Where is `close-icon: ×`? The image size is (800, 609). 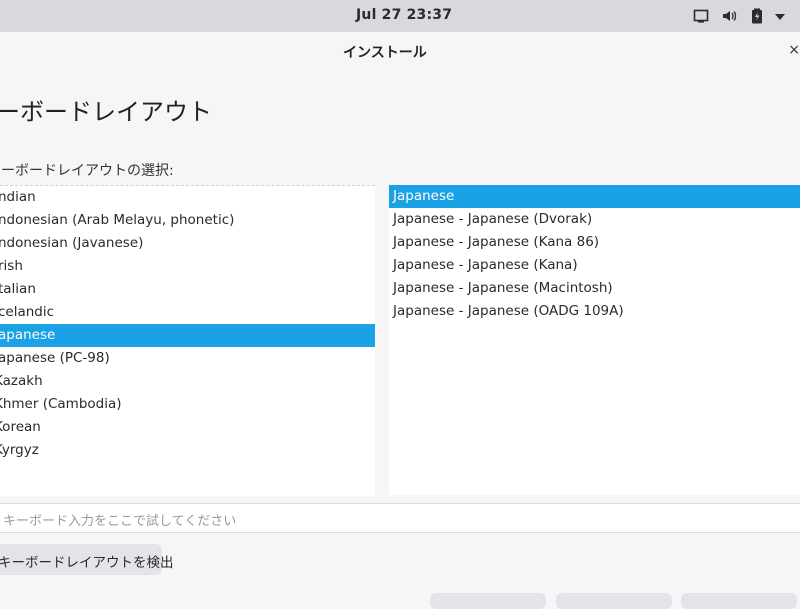
close-icon: × is located at coordinates (794, 50).